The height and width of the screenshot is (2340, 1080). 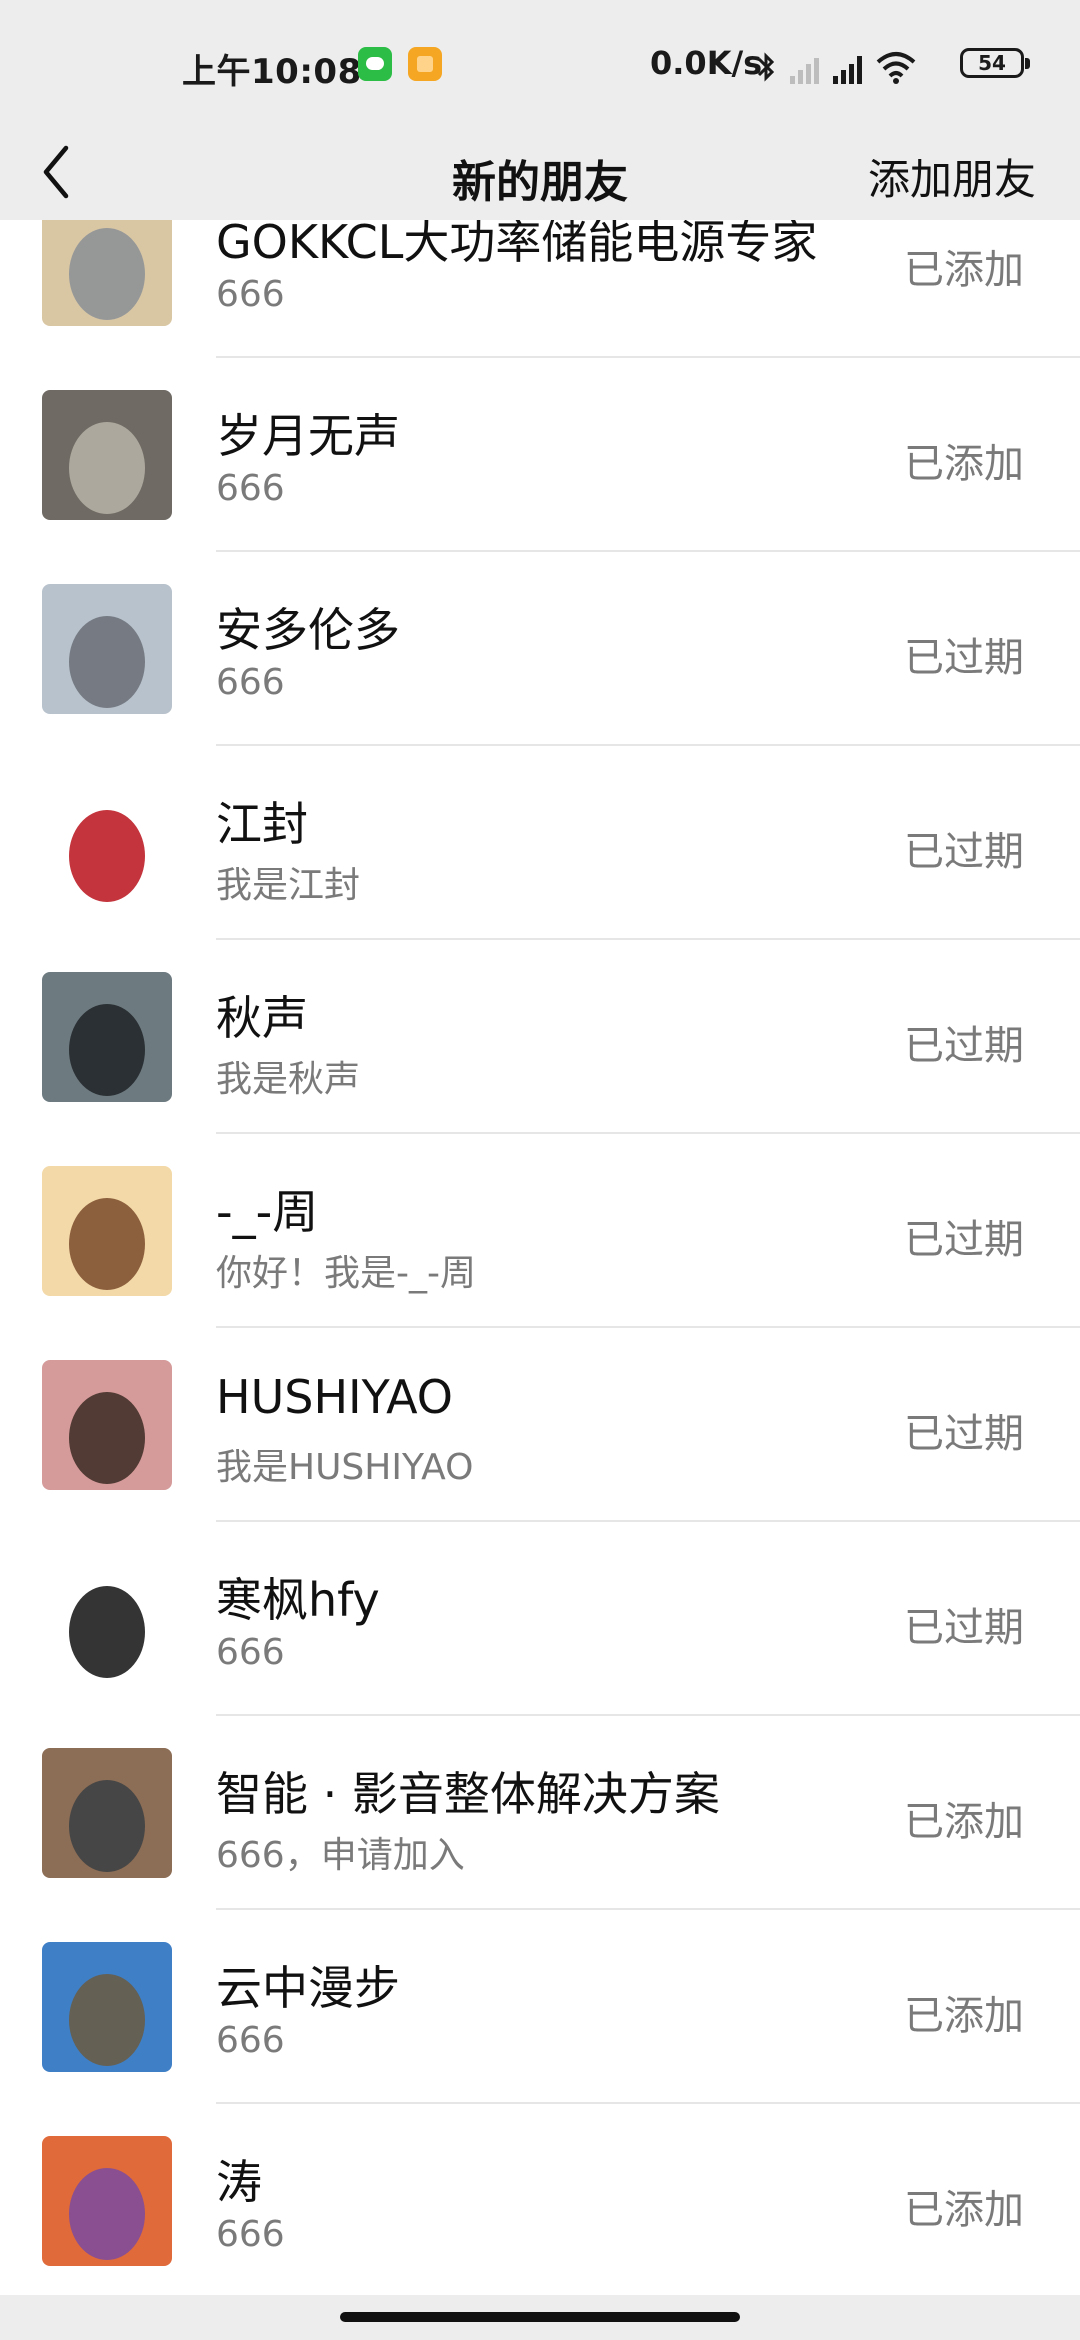 I want to click on friend-request-row: 安多伦多 666 已过期, so click(x=540, y=649).